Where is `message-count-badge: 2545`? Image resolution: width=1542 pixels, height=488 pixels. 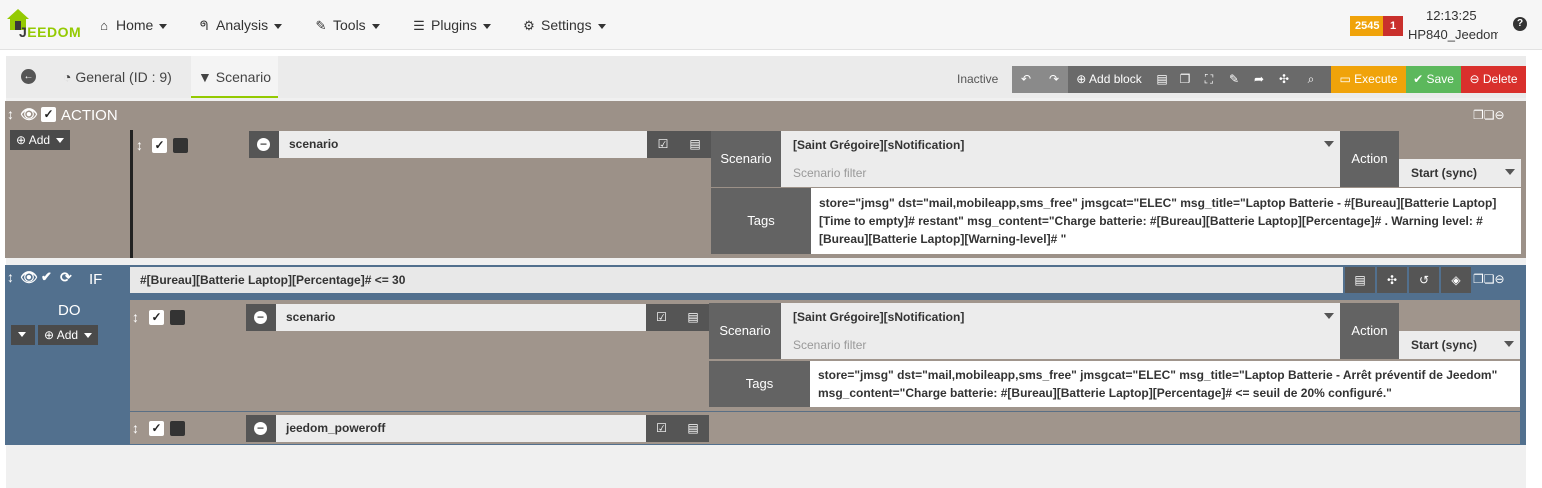
message-count-badge: 2545 is located at coordinates (1367, 26).